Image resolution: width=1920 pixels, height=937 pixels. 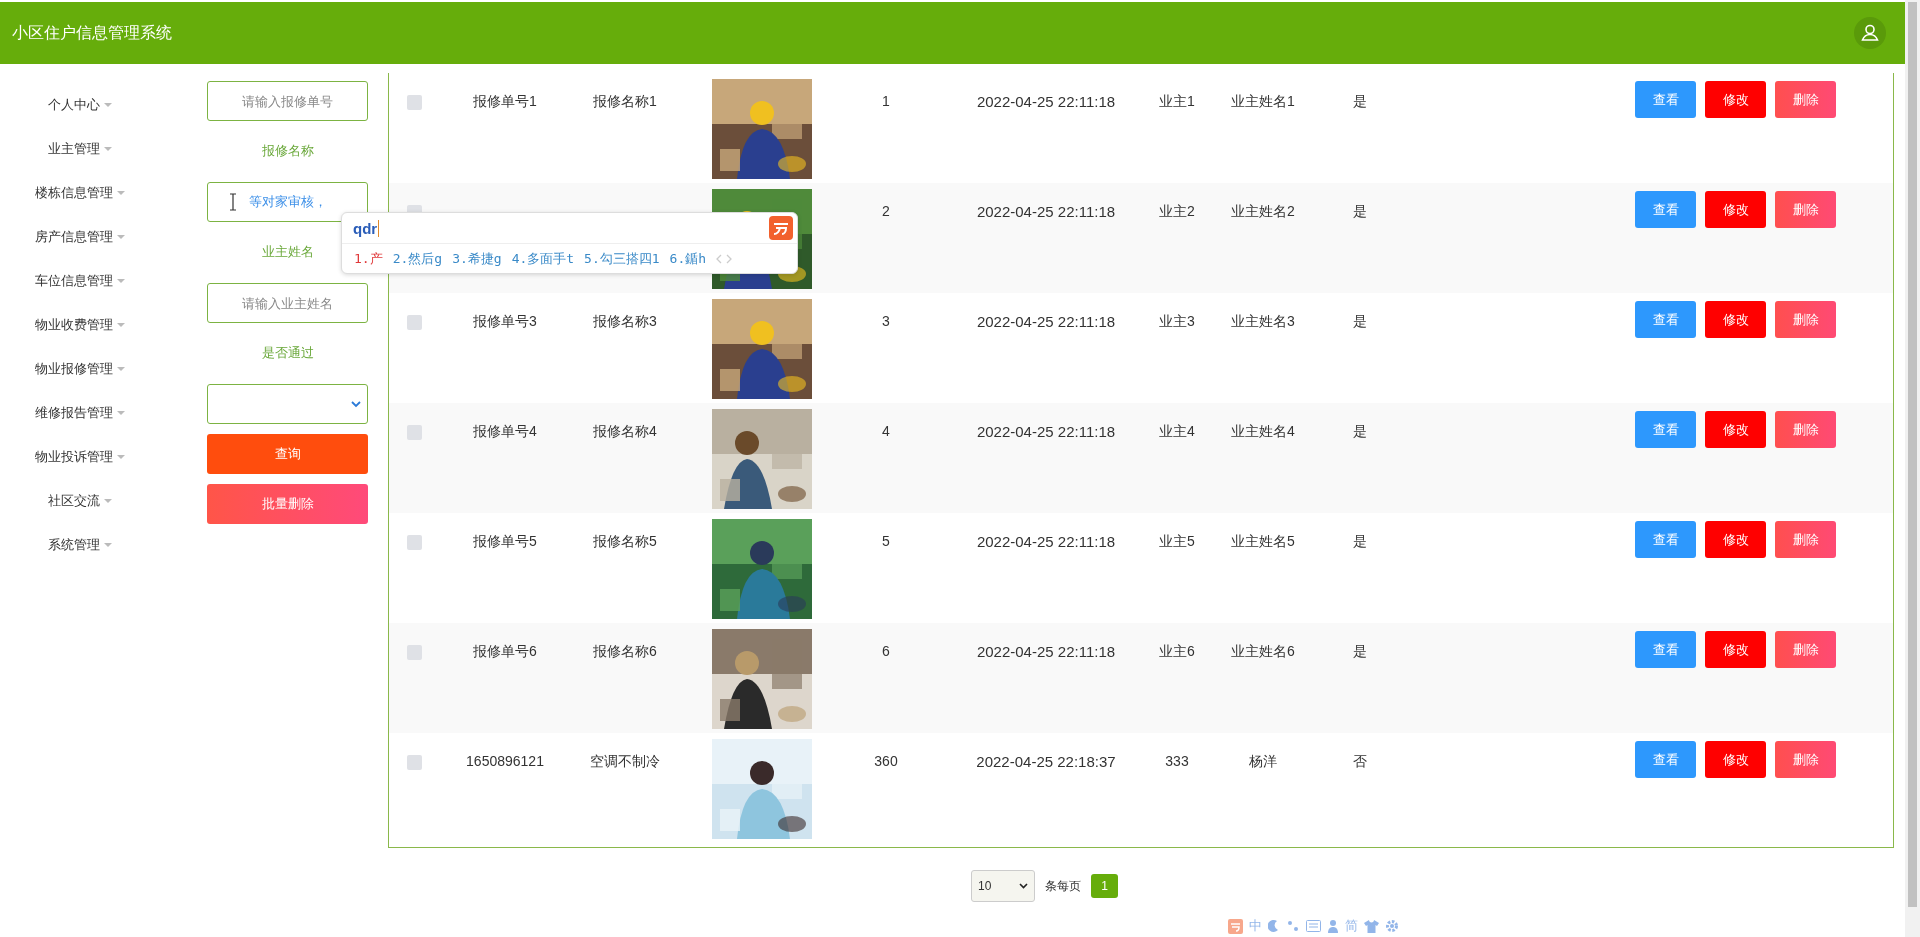 I want to click on table-cell: 报修名称6, so click(x=625, y=652).